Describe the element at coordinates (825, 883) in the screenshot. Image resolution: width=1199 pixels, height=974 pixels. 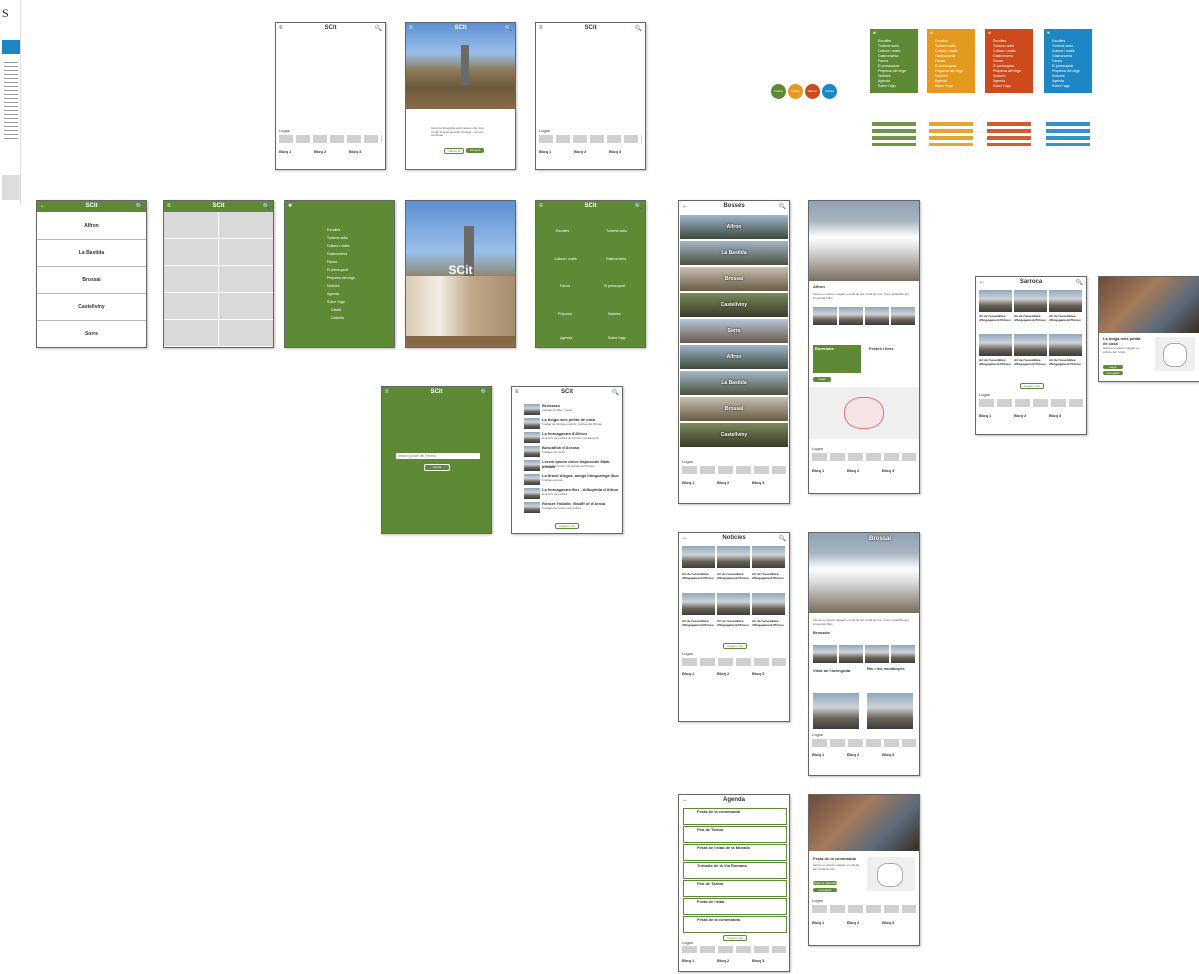
I see `add-calendar-button: Afegir al calendari` at that location.